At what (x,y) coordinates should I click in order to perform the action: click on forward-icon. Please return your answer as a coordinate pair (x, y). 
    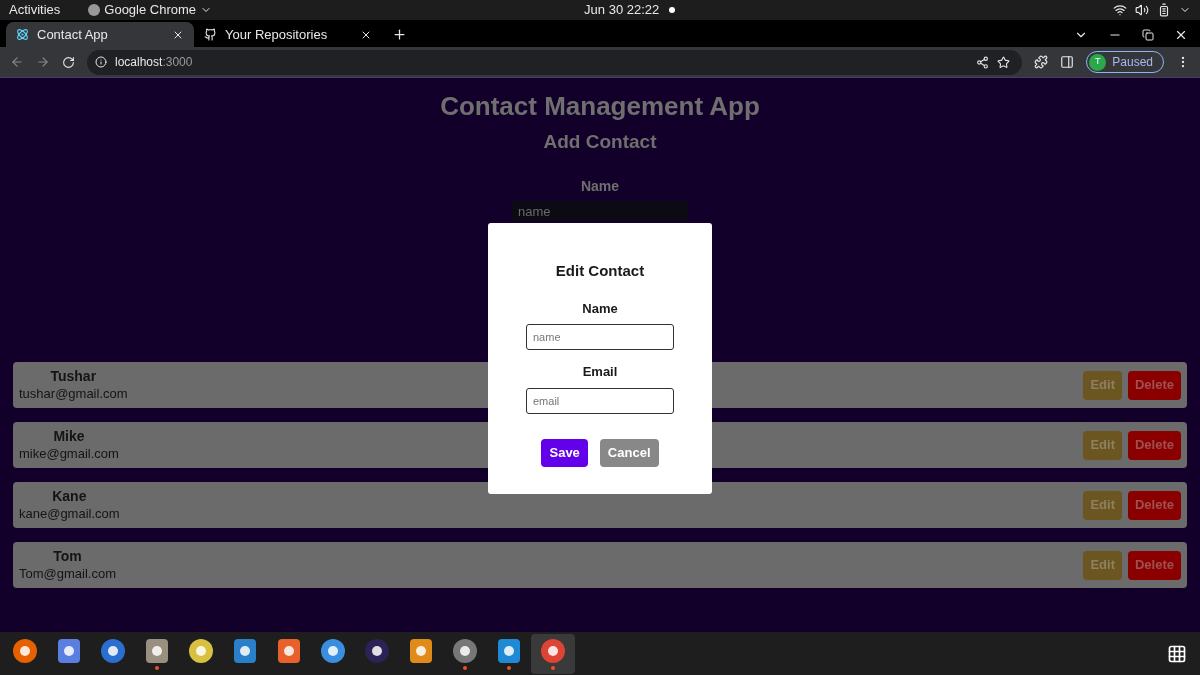
    Looking at the image, I should click on (43, 62).